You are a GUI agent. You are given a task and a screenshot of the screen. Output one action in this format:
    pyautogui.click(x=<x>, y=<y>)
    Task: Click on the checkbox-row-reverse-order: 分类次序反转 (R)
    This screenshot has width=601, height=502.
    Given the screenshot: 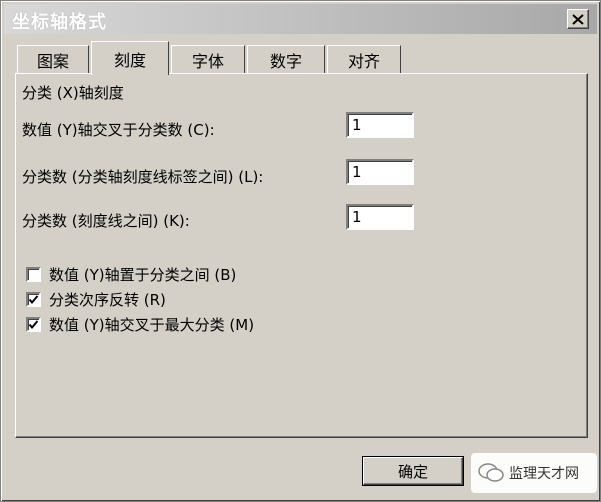 What is the action you would take?
    pyautogui.click(x=96, y=299)
    